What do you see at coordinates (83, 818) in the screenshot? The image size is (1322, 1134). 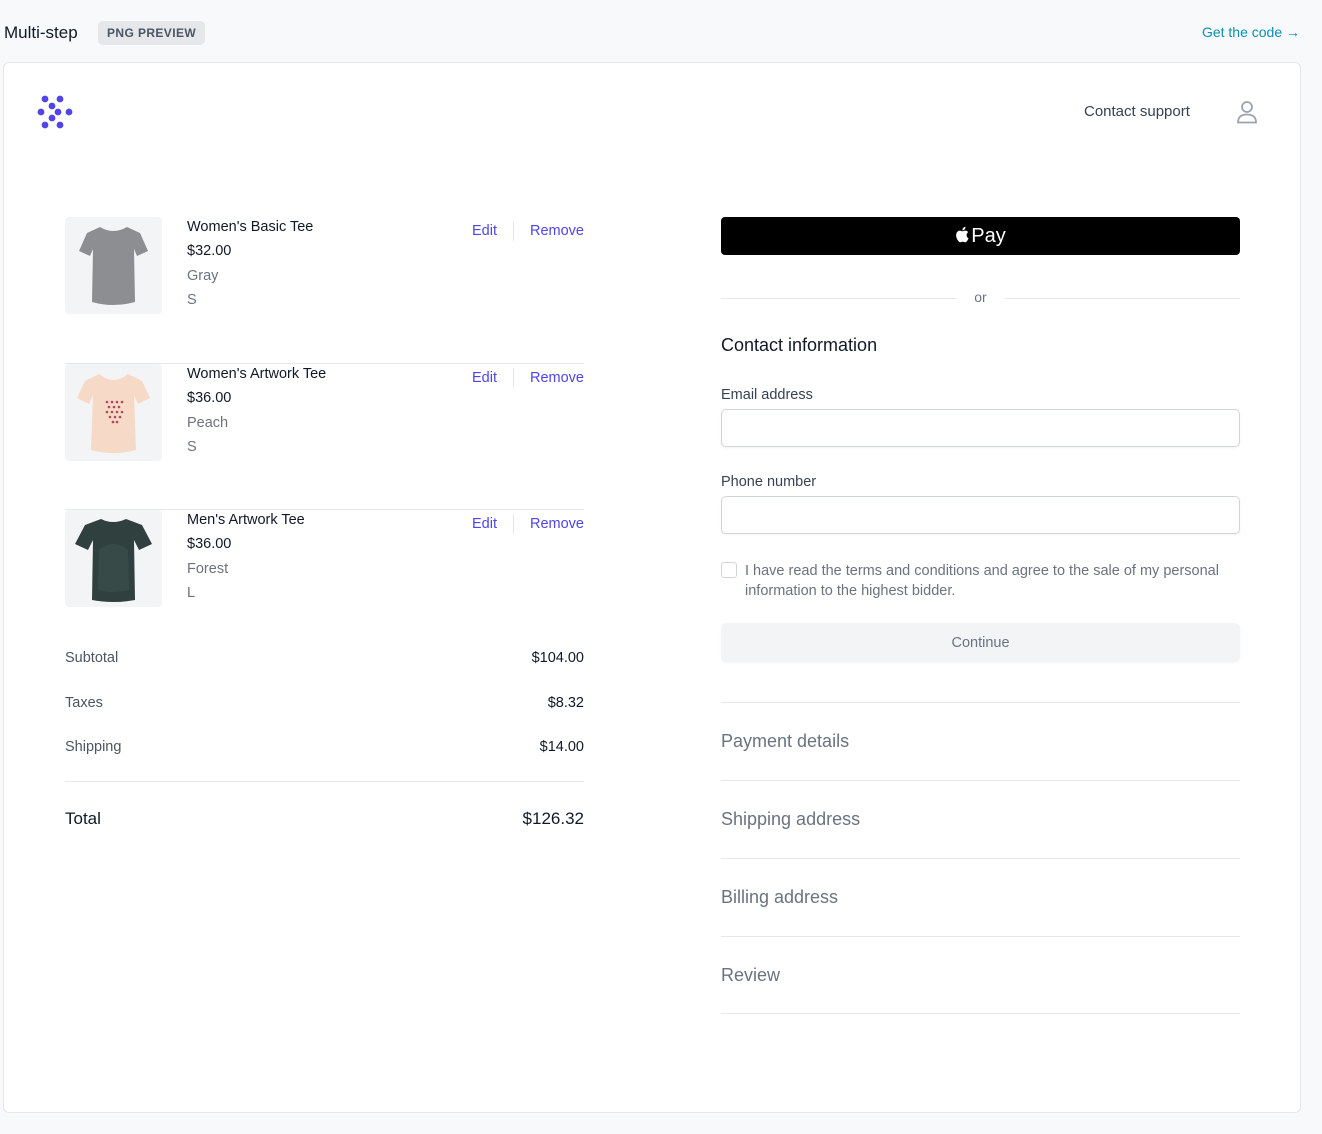 I see `total-label: Total` at bounding box center [83, 818].